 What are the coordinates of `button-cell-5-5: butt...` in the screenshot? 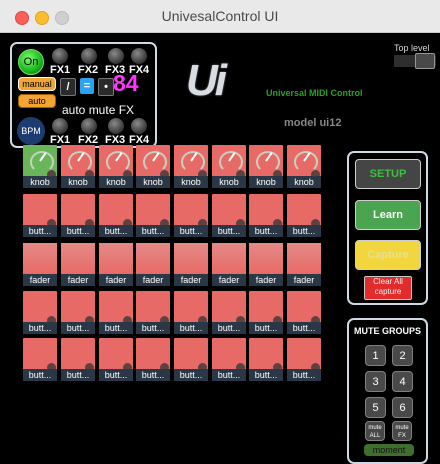 It's located at (191, 359).